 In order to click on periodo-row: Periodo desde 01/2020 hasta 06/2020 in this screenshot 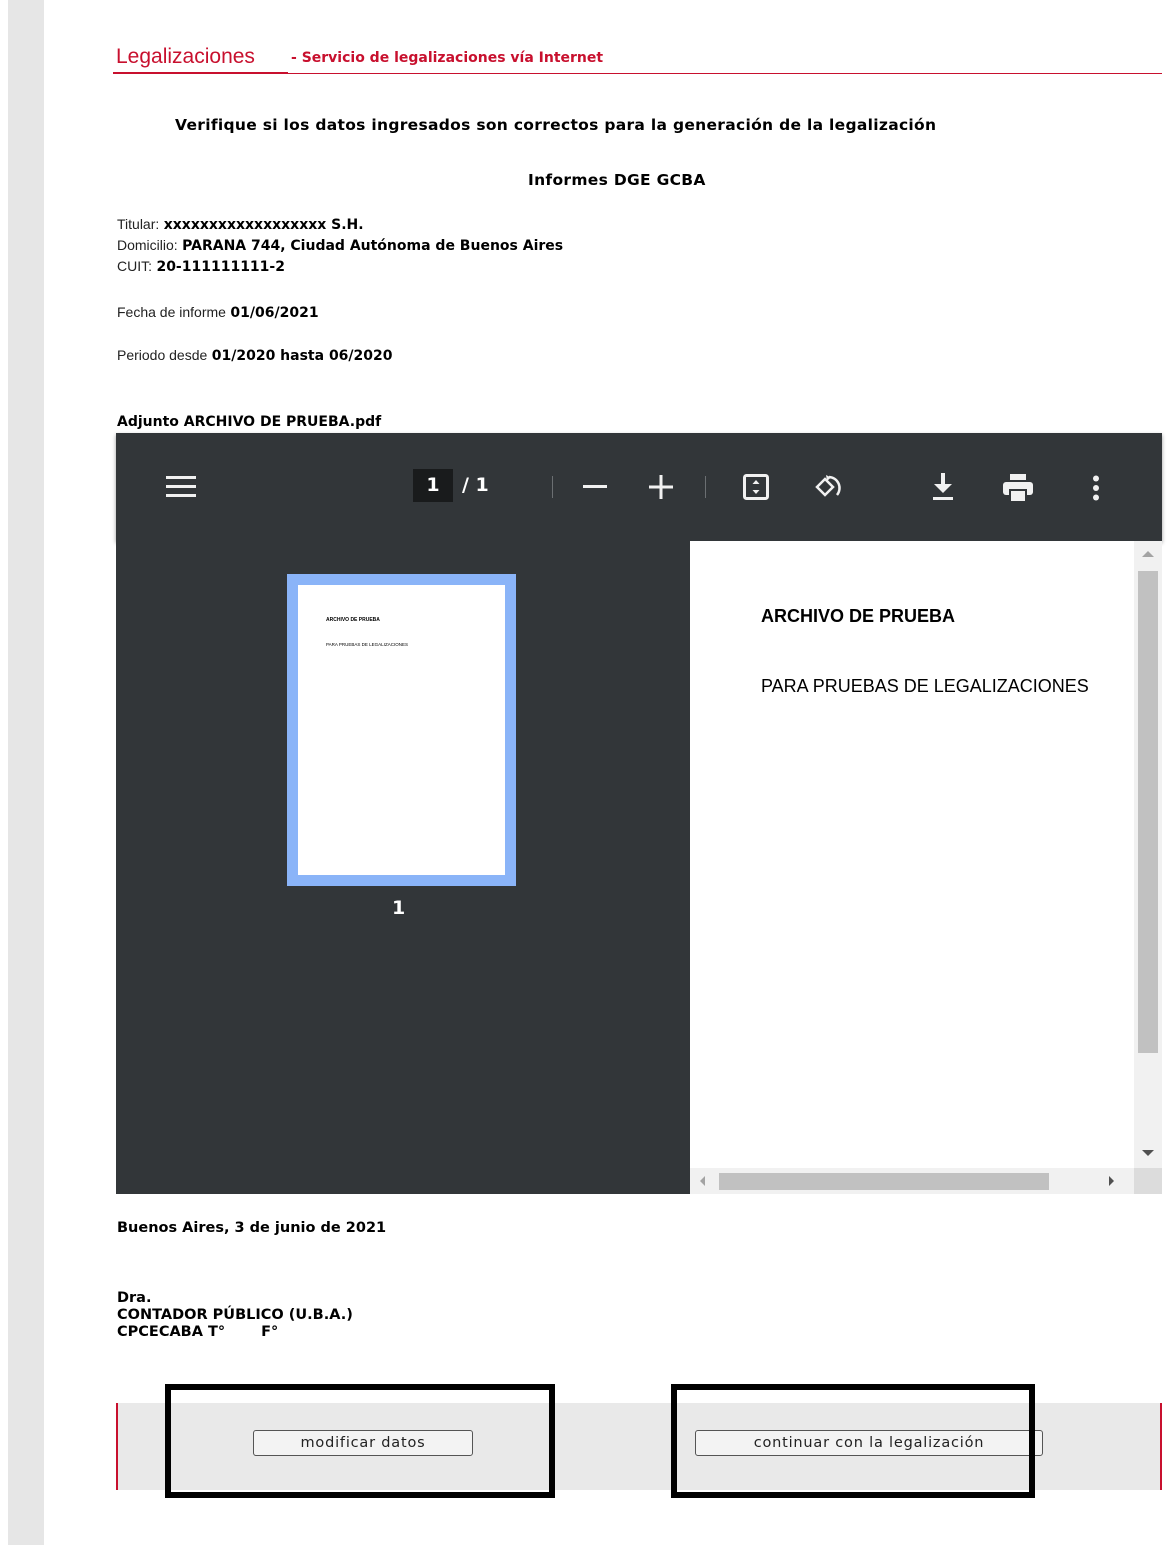, I will do `click(255, 356)`.